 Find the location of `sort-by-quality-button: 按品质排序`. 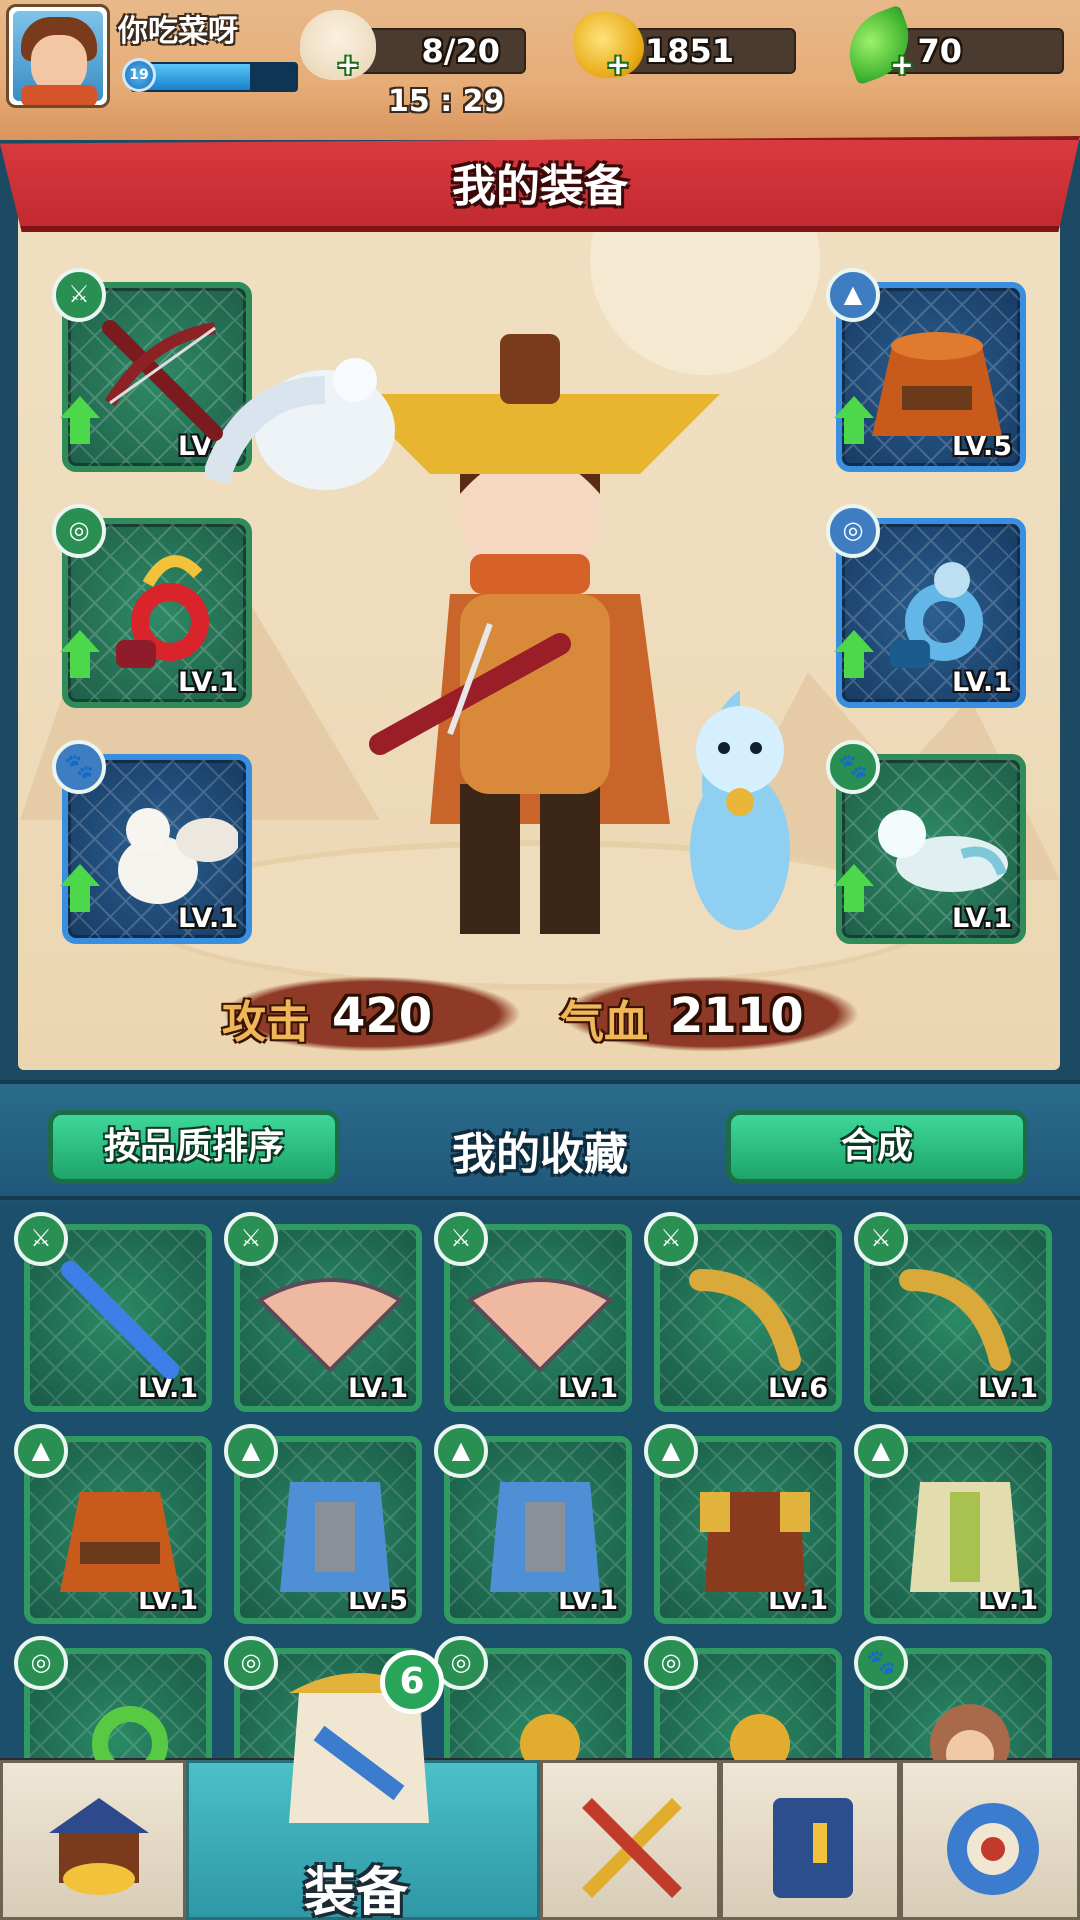

sort-by-quality-button: 按品质排序 is located at coordinates (194, 1147).